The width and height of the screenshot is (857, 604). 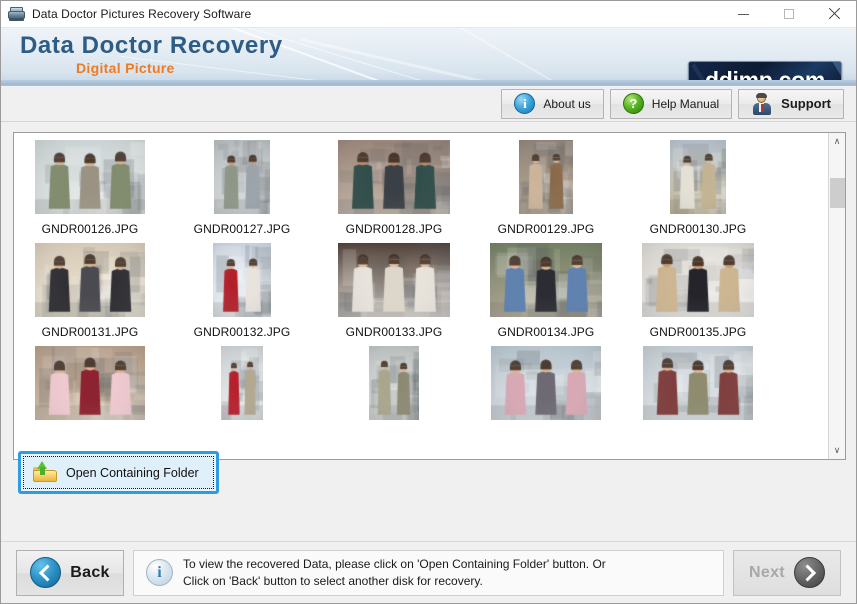 I want to click on thumbnail-cell: GNDR00127.JPG, so click(x=242, y=191).